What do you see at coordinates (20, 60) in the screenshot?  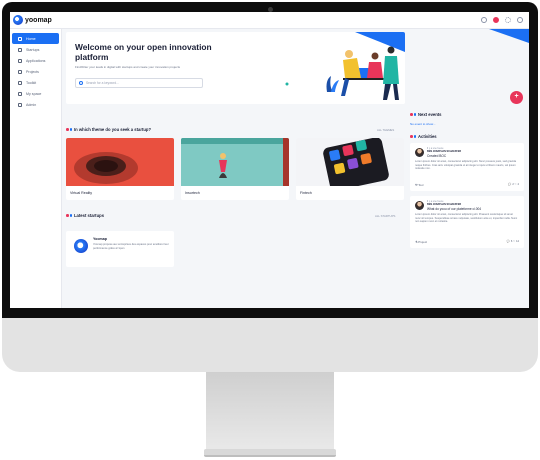 I see `mail-icon` at bounding box center [20, 60].